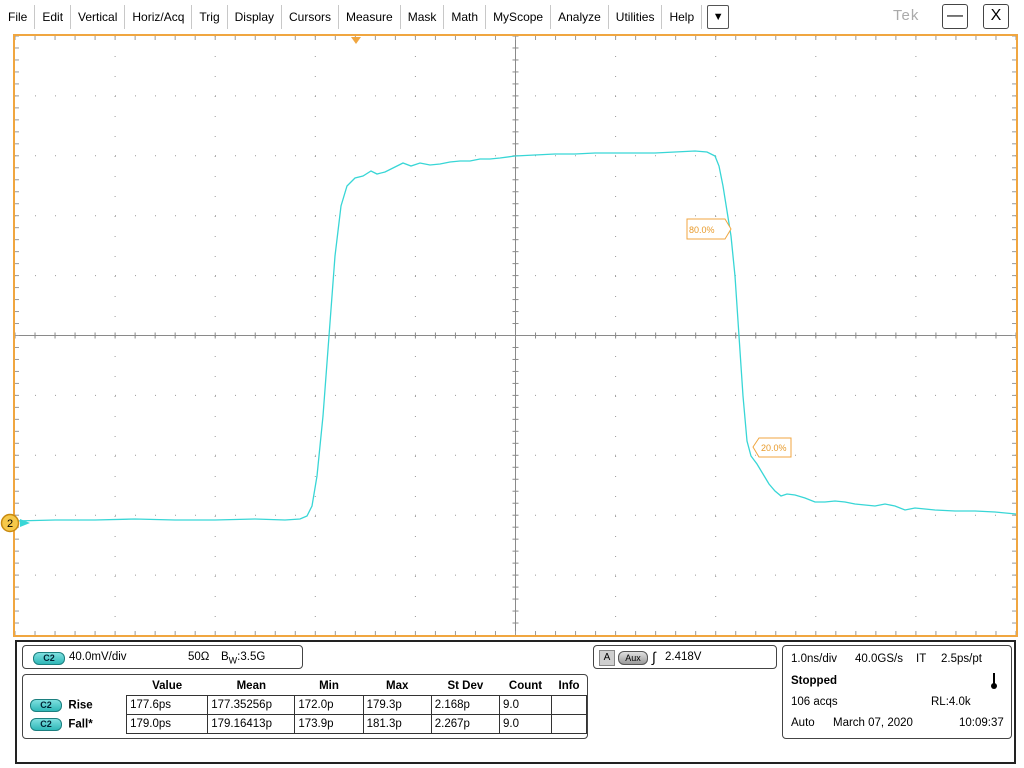 Image resolution: width=1024 pixels, height=768 pixels. I want to click on rise-value: 177.6ps, so click(167, 705).